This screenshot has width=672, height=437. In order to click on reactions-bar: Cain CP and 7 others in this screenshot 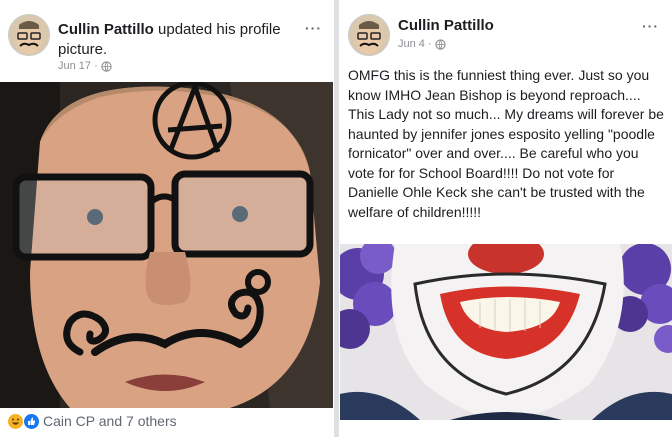, I will do `click(92, 421)`.